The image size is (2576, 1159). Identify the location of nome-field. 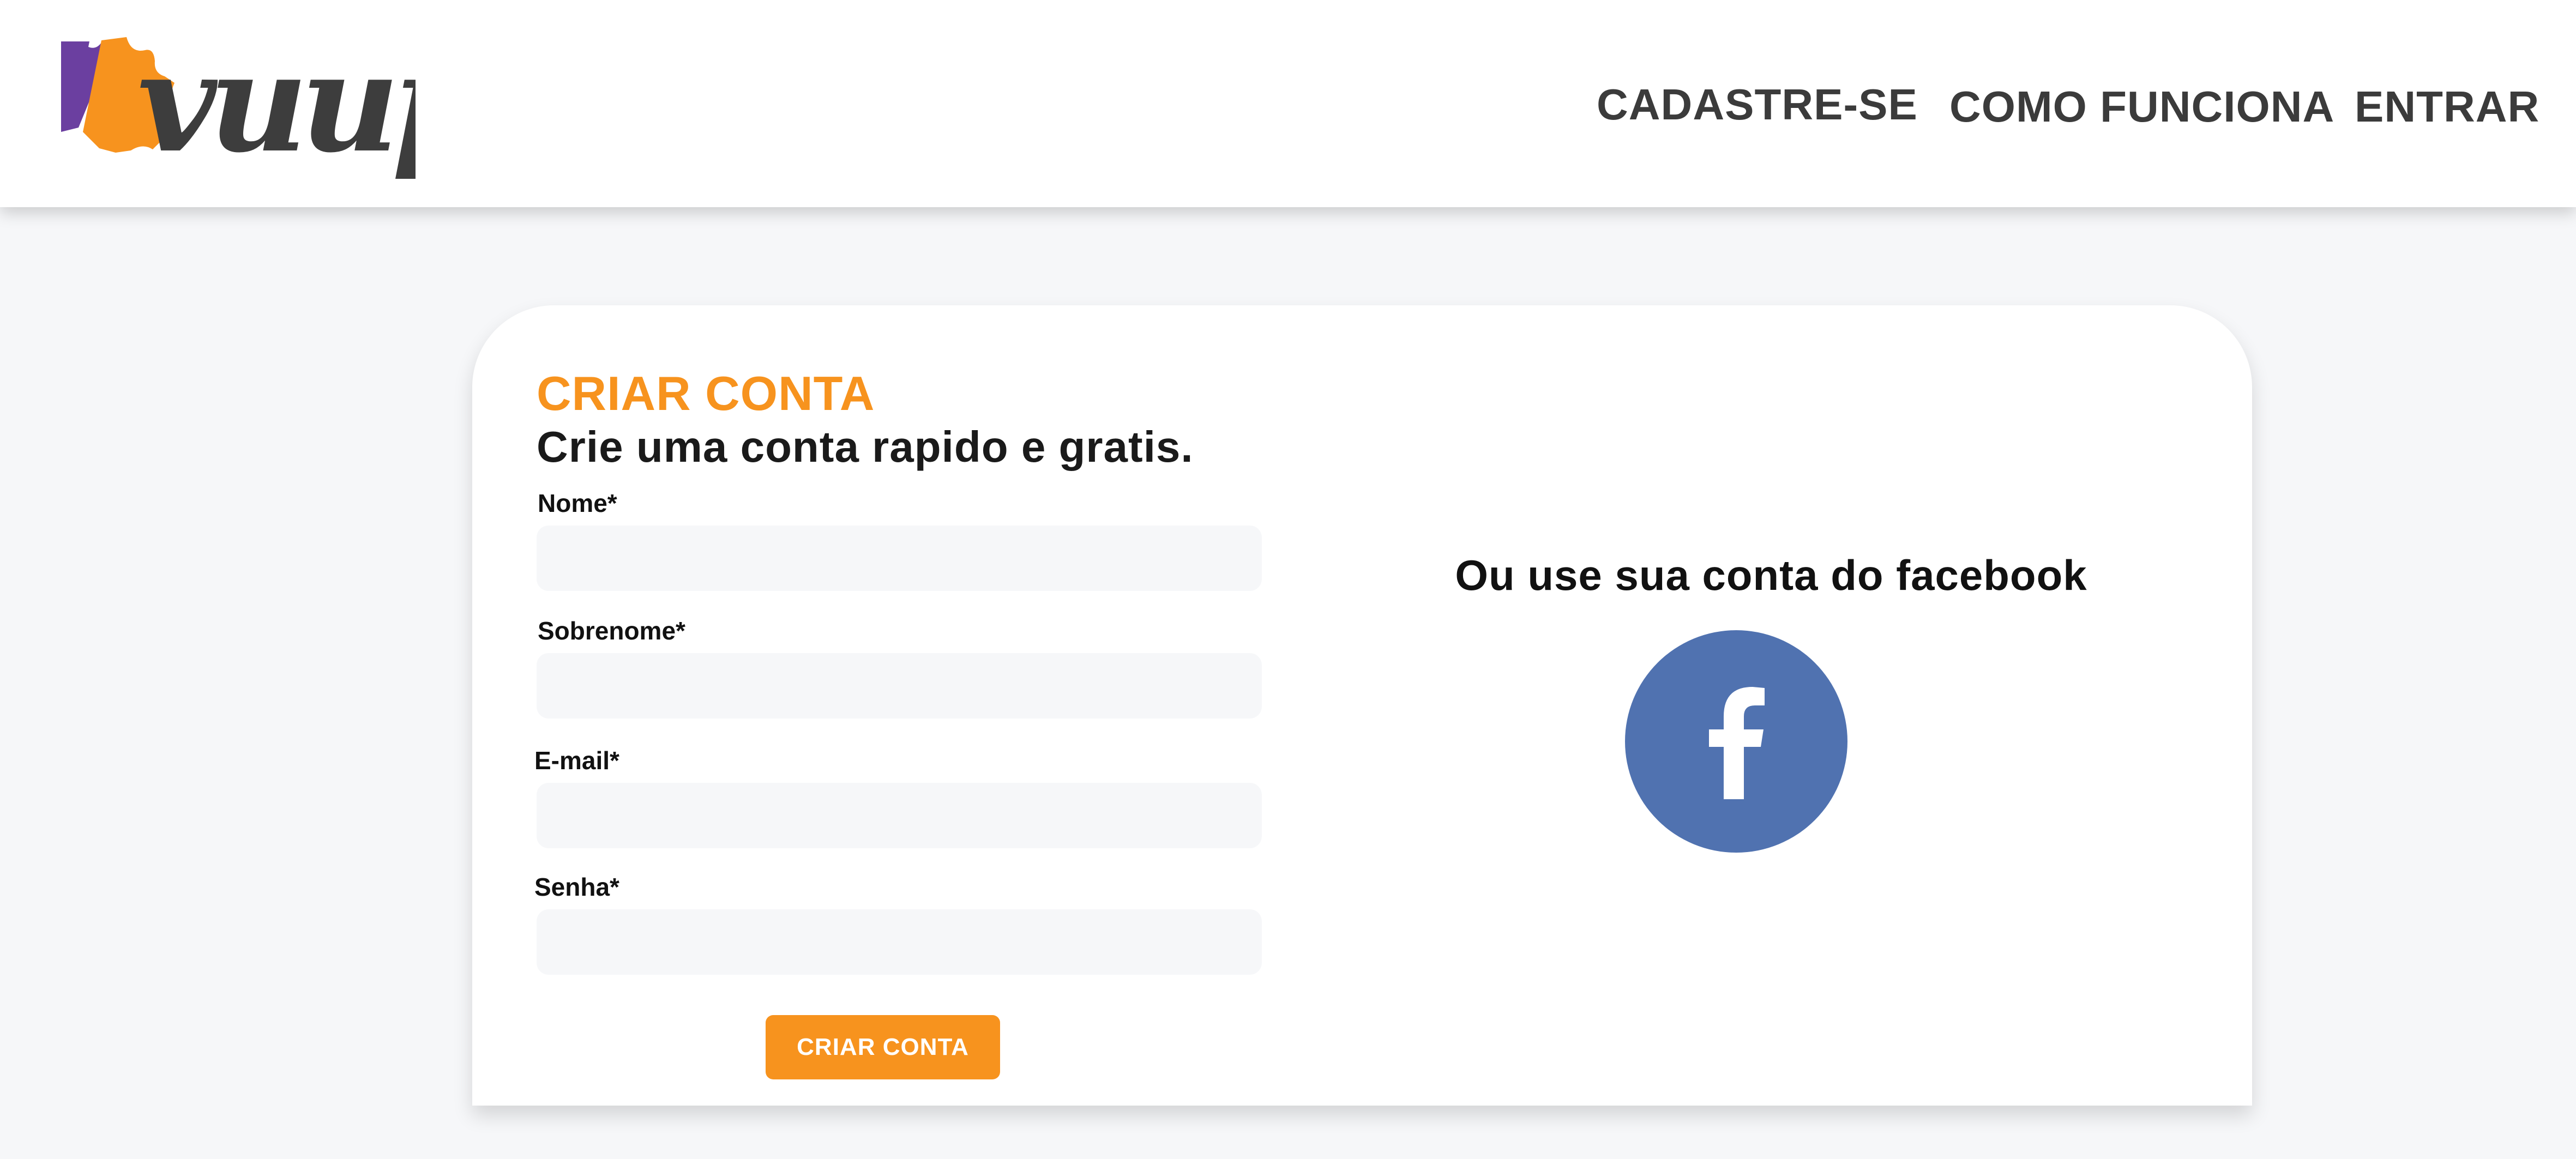
(899, 559).